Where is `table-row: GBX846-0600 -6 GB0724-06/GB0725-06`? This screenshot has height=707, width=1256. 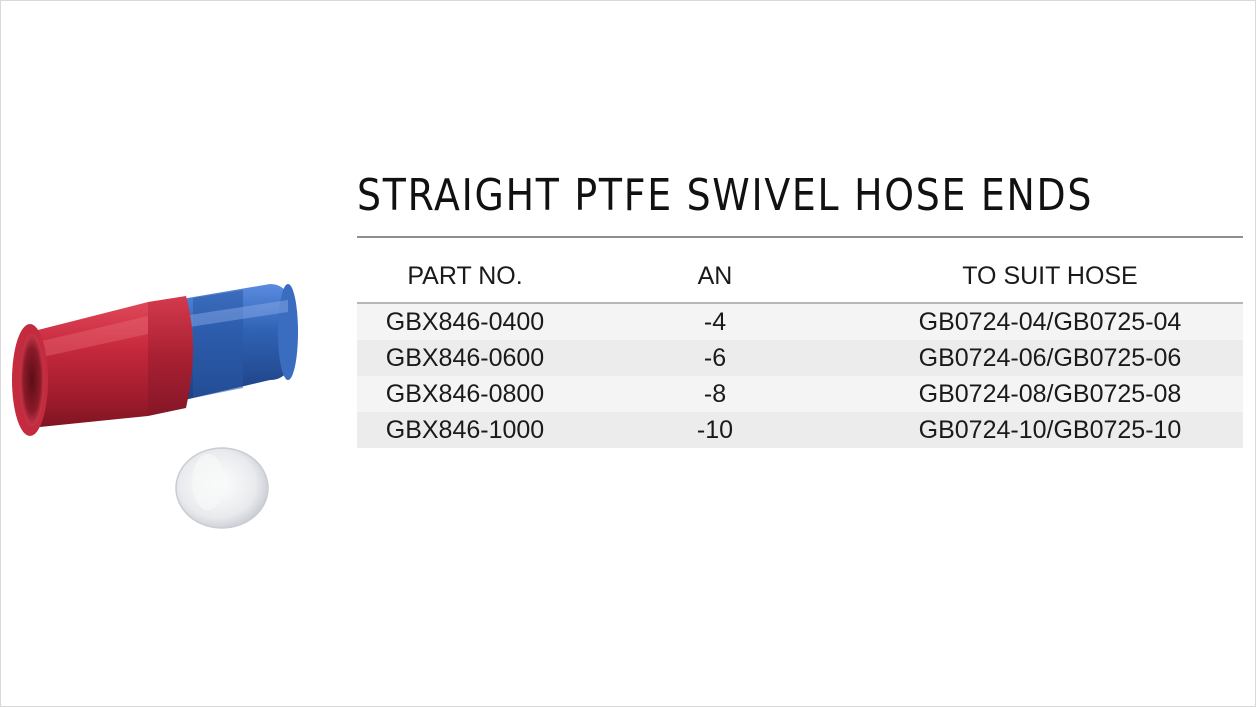 table-row: GBX846-0600 -6 GB0724-06/GB0725-06 is located at coordinates (800, 358).